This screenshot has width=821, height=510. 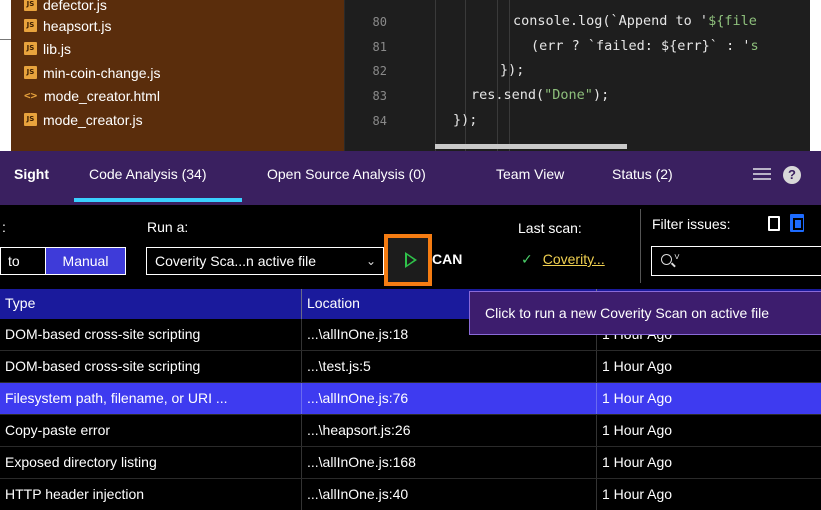 What do you see at coordinates (22, 261) in the screenshot?
I see `auto-mode-button: to` at bounding box center [22, 261].